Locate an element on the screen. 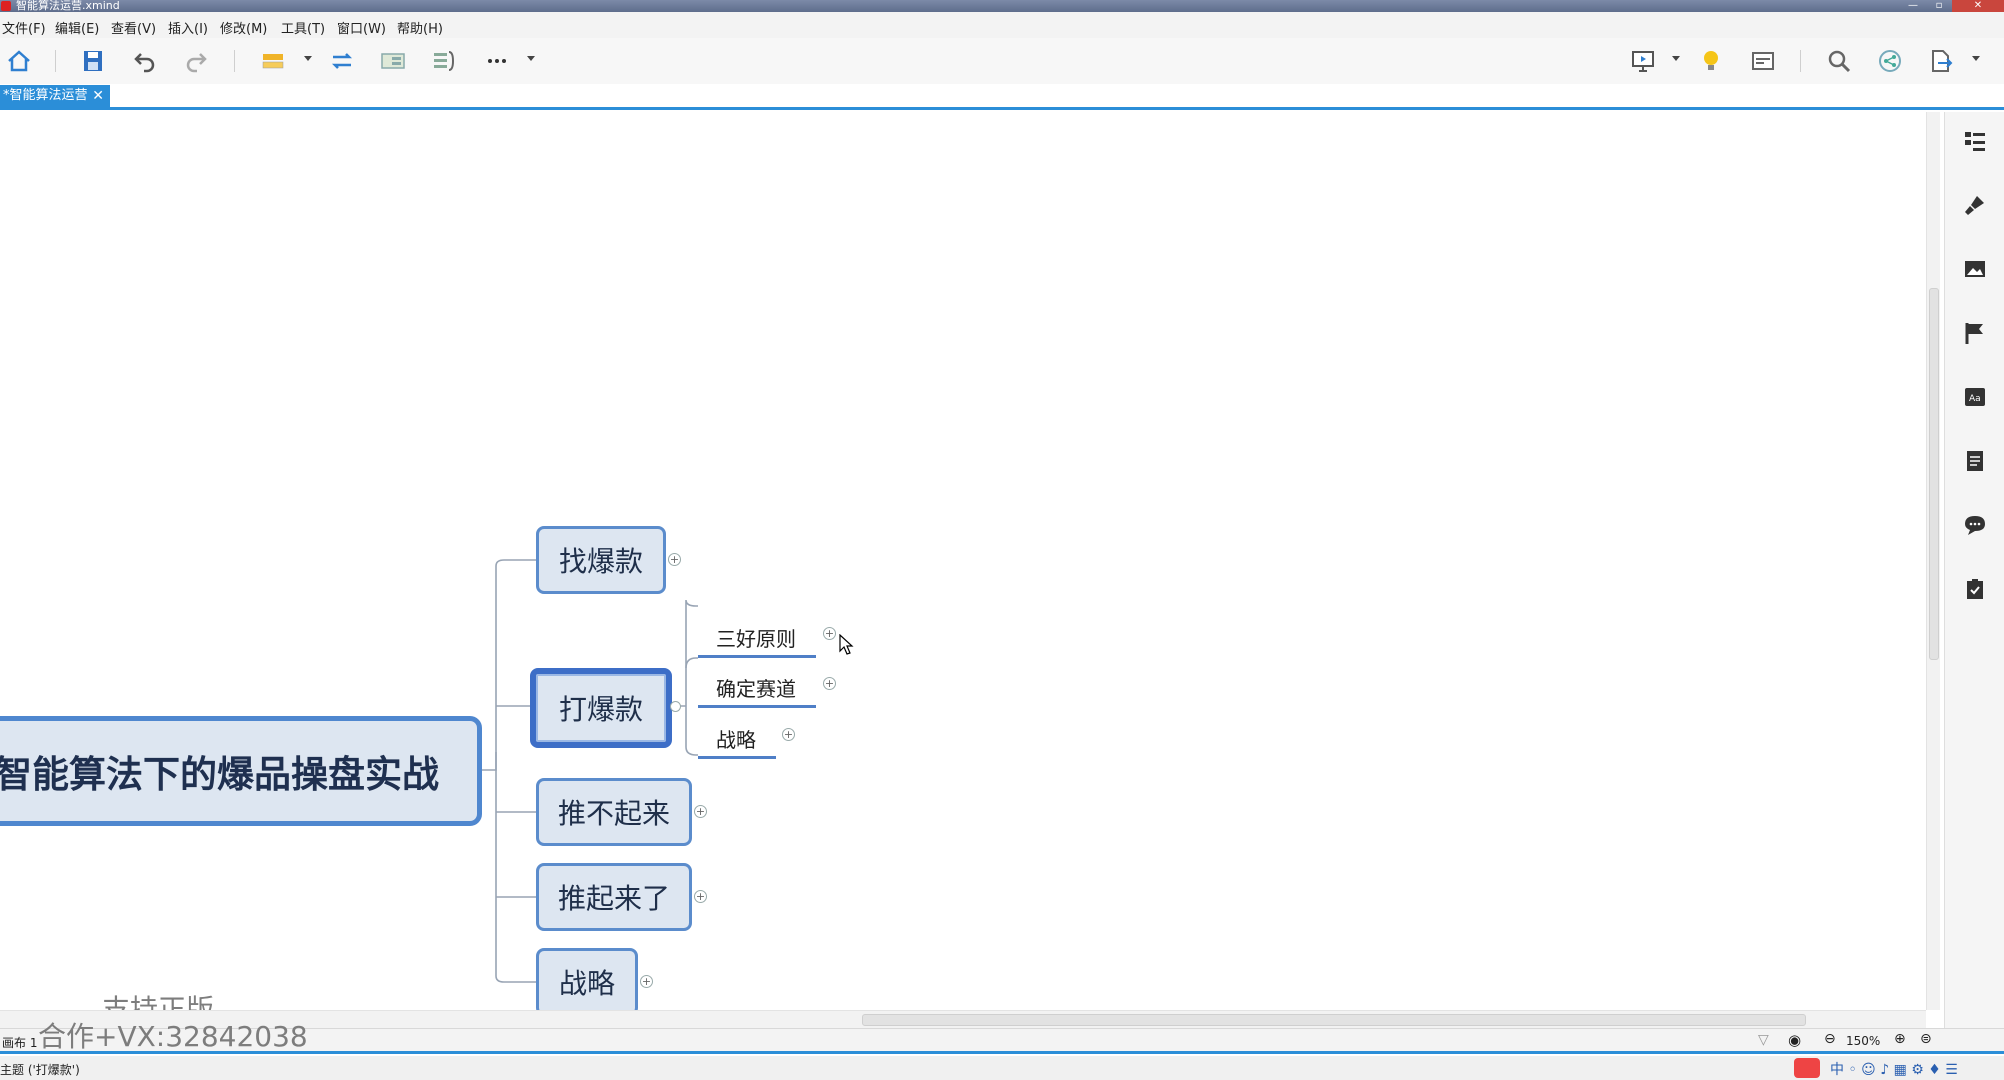  filter-icon: ▽ is located at coordinates (1763, 1040).